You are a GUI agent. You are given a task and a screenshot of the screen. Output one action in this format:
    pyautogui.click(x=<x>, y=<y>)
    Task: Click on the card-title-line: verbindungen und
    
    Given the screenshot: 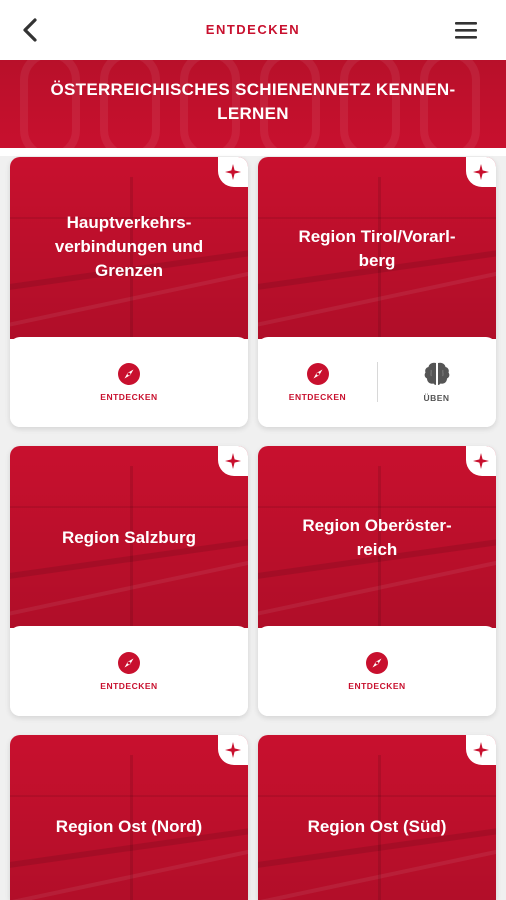 What is the action you would take?
    pyautogui.click(x=129, y=246)
    